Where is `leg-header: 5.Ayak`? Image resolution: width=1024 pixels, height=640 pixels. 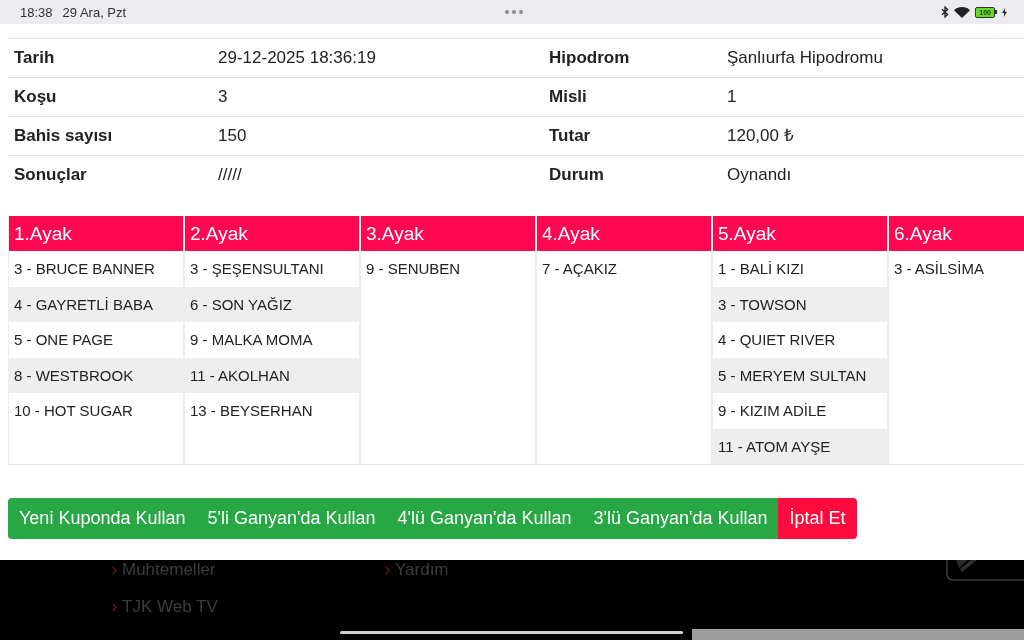
leg-header: 5.Ayak is located at coordinates (800, 233).